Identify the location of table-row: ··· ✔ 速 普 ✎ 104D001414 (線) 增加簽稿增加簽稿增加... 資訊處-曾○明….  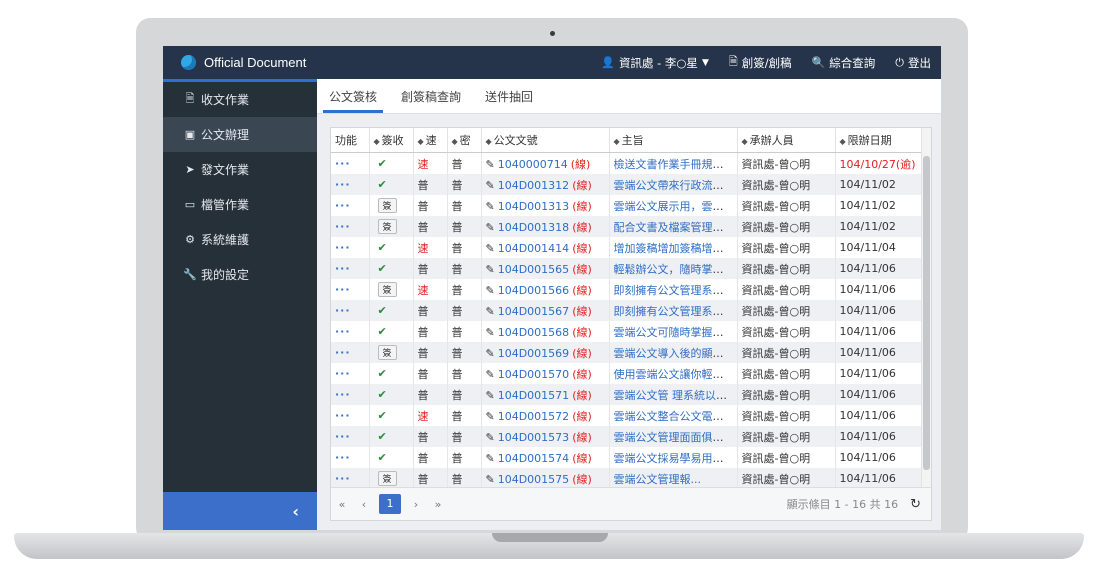
(626, 247).